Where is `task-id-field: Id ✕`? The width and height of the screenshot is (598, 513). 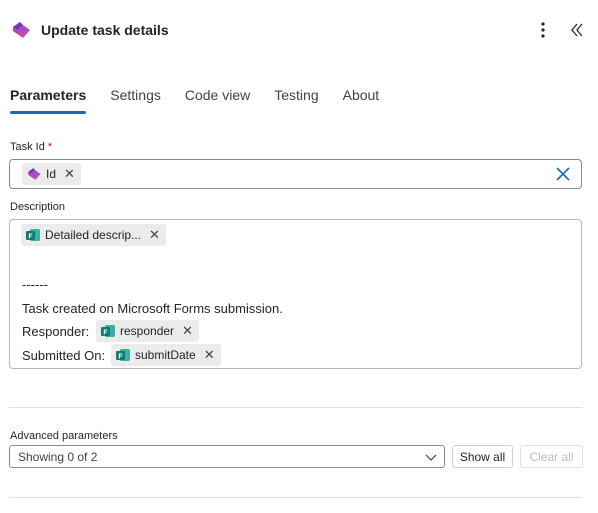 task-id-field: Id ✕ is located at coordinates (295, 174).